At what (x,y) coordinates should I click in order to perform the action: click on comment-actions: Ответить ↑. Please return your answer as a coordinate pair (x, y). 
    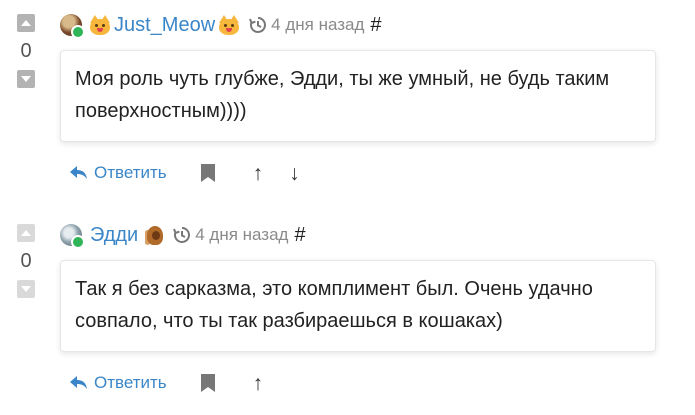
    Looking at the image, I should click on (166, 383).